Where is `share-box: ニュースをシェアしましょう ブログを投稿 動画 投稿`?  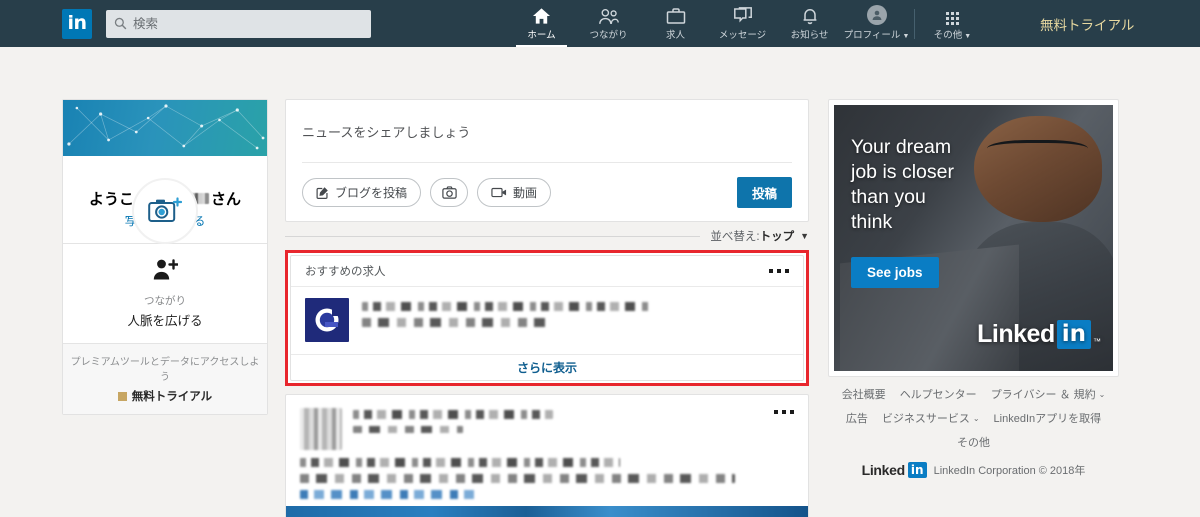
share-box: ニュースをシェアしましょう ブログを投稿 動画 投稿 is located at coordinates (547, 160).